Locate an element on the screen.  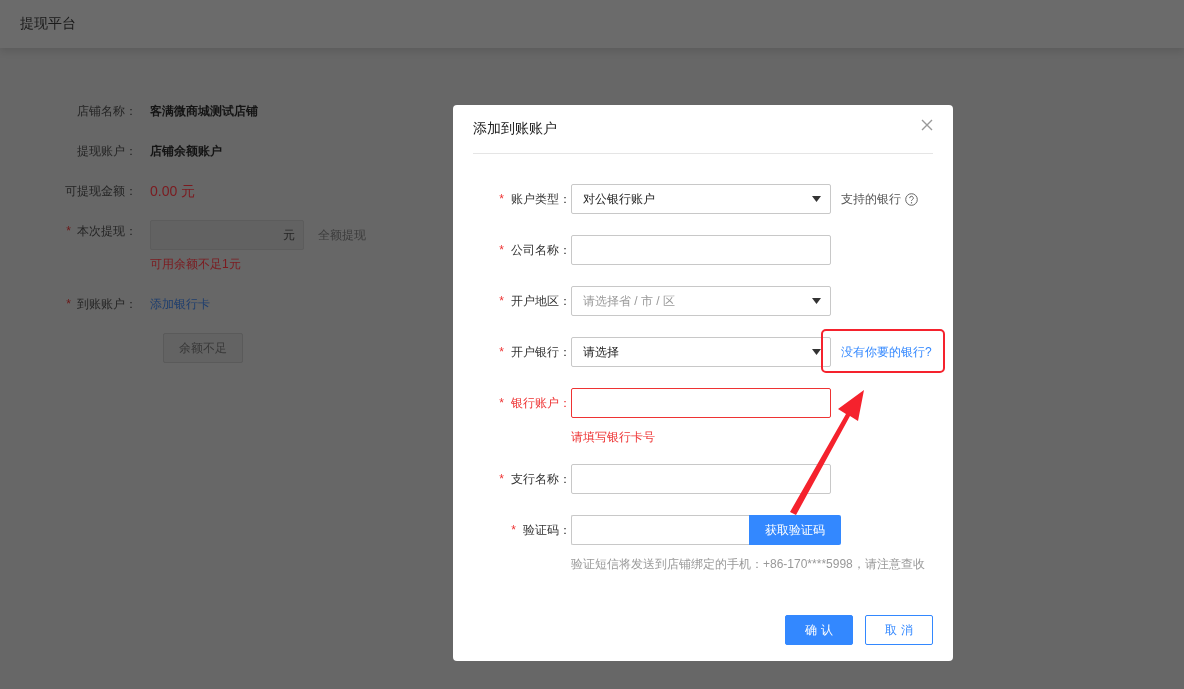
amount-value: 0.00 元 is located at coordinates (173, 191).